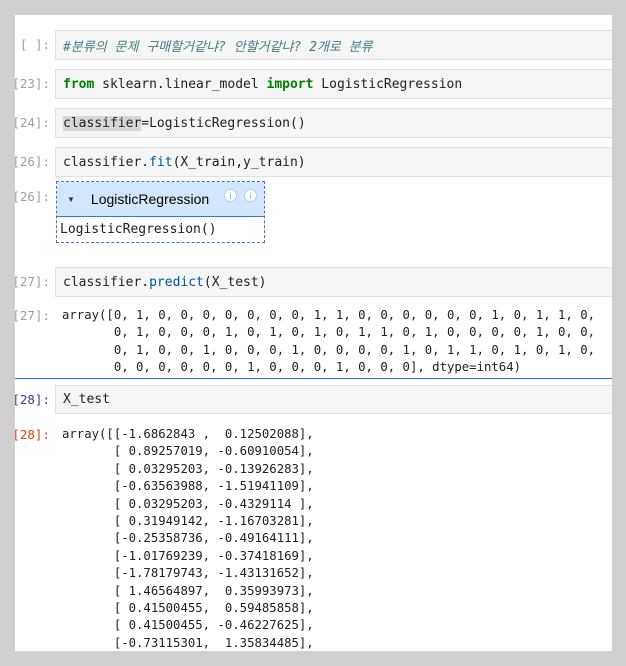 The image size is (626, 666). What do you see at coordinates (313, 658) in the screenshot?
I see `frame-bottom` at bounding box center [313, 658].